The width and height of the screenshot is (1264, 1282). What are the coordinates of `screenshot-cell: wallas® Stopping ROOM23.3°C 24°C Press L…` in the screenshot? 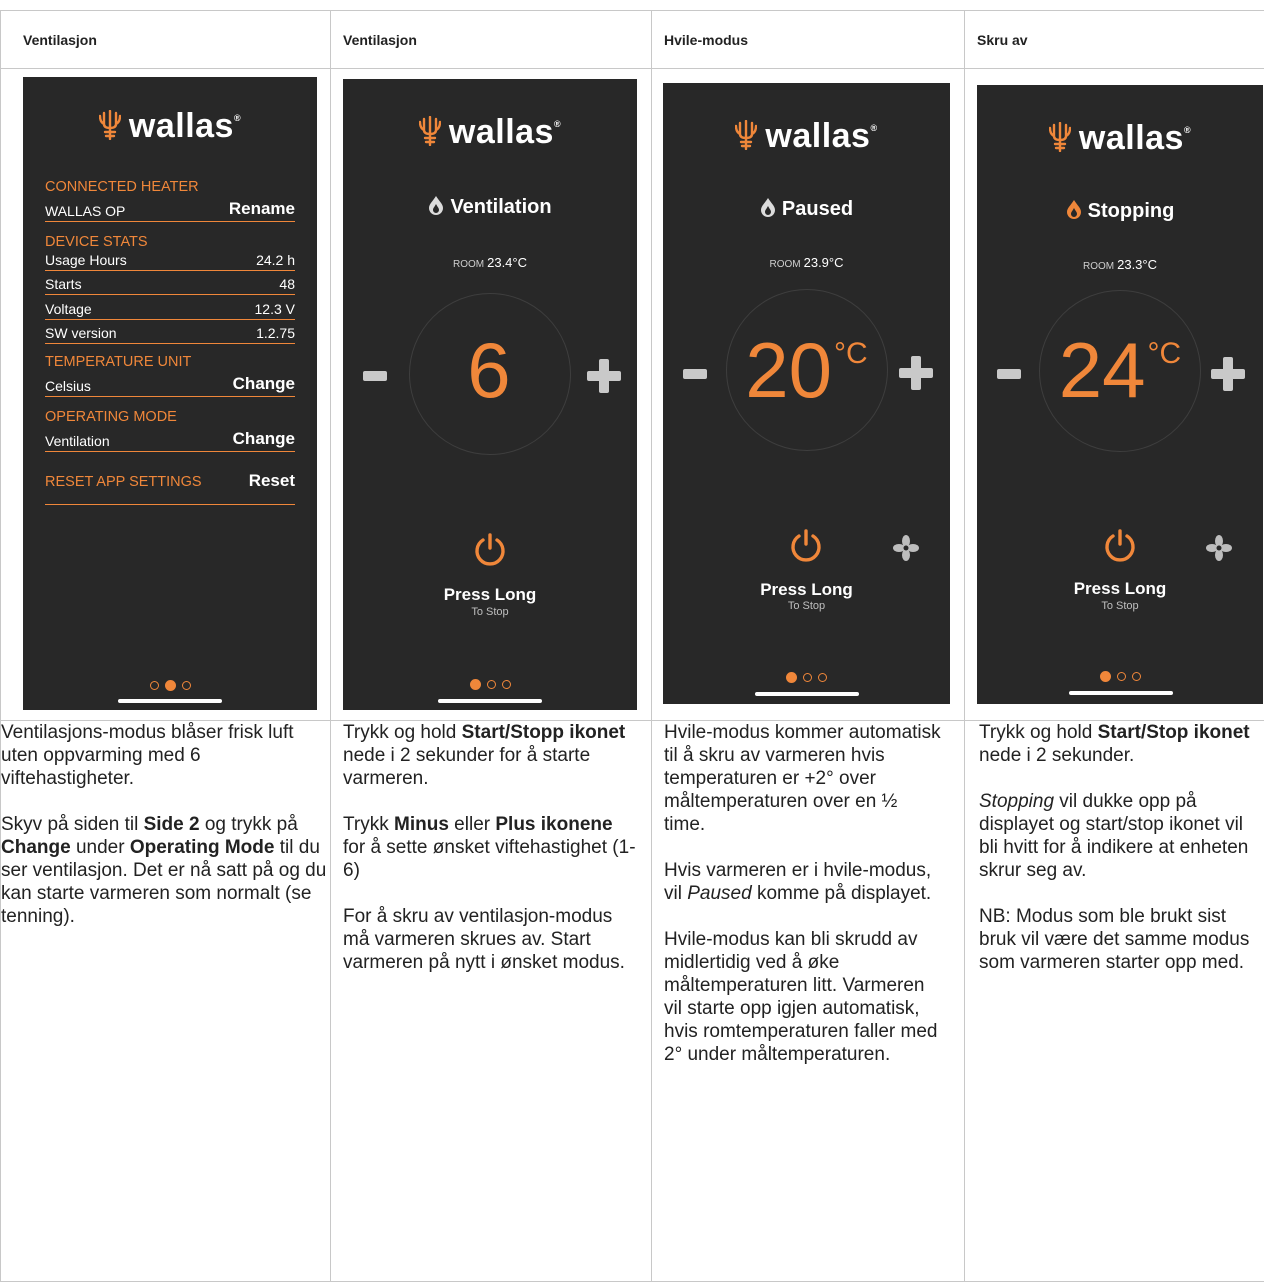 It's located at (1114, 395).